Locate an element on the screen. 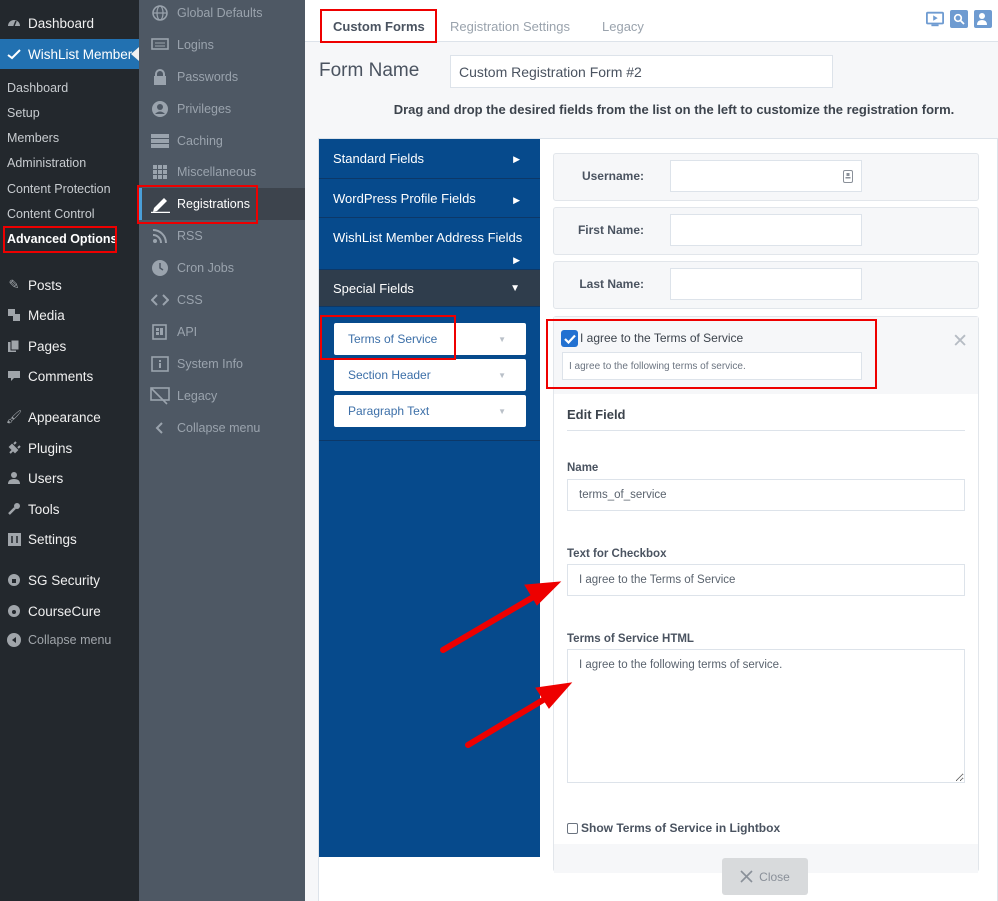 The height and width of the screenshot is (901, 998). first-name-input is located at coordinates (766, 230).